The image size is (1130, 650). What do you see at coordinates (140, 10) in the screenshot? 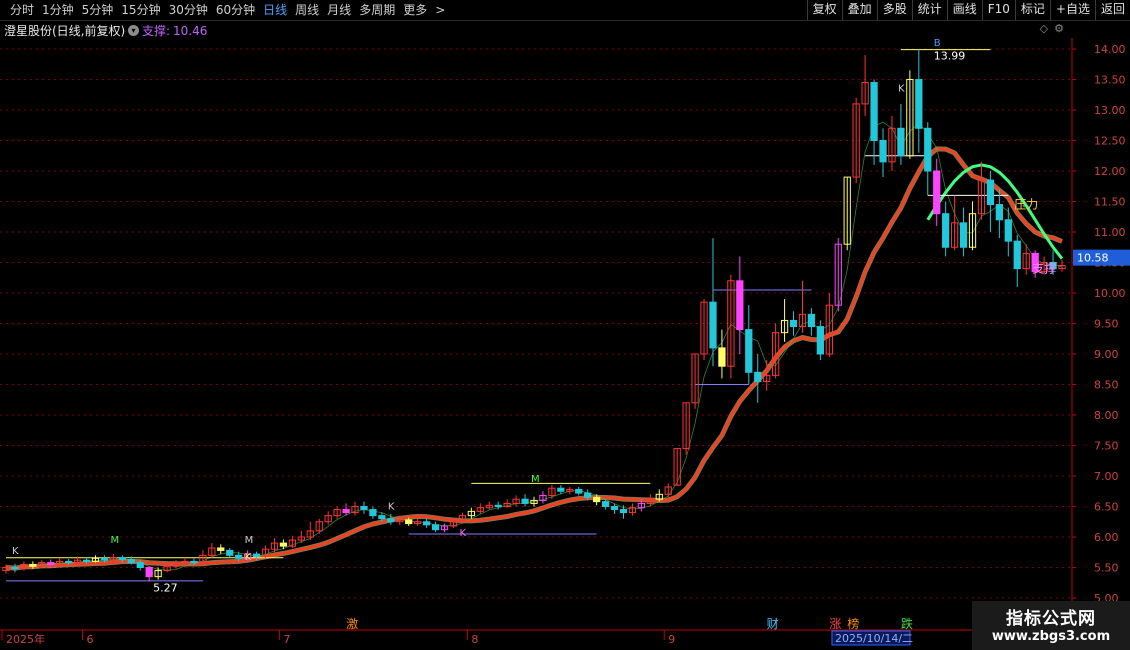
I see `period-tab-3: 15分钟` at bounding box center [140, 10].